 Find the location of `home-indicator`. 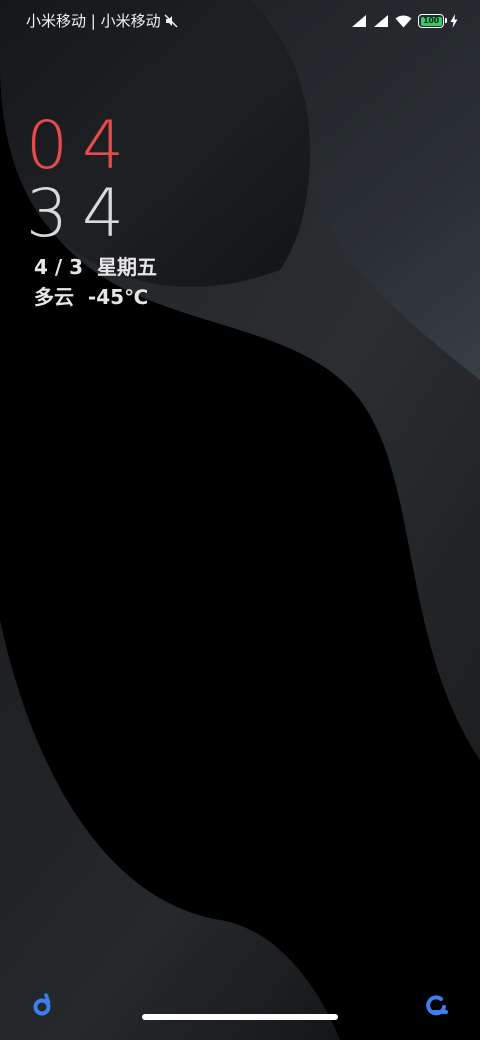

home-indicator is located at coordinates (240, 1017).